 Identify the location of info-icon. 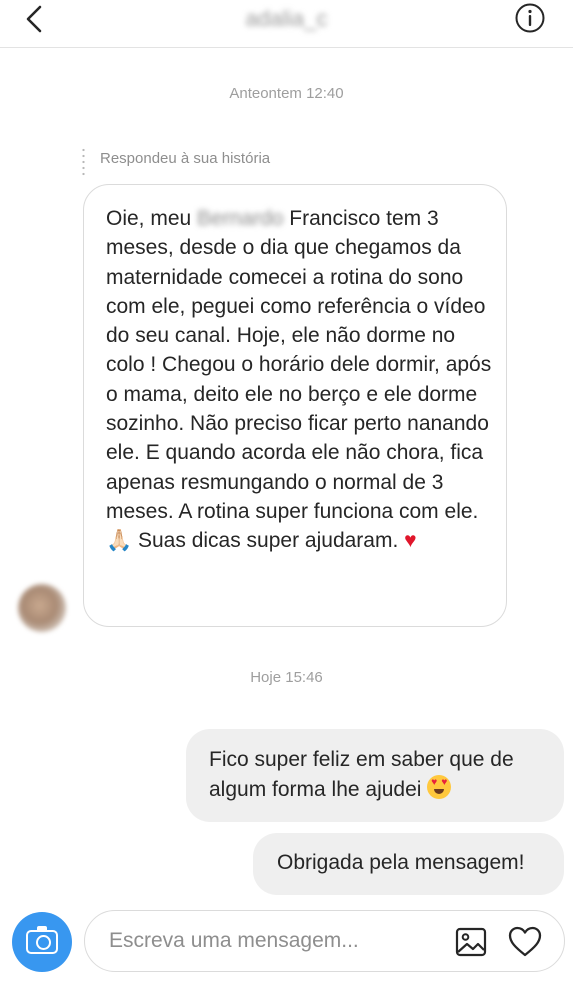
(530, 18).